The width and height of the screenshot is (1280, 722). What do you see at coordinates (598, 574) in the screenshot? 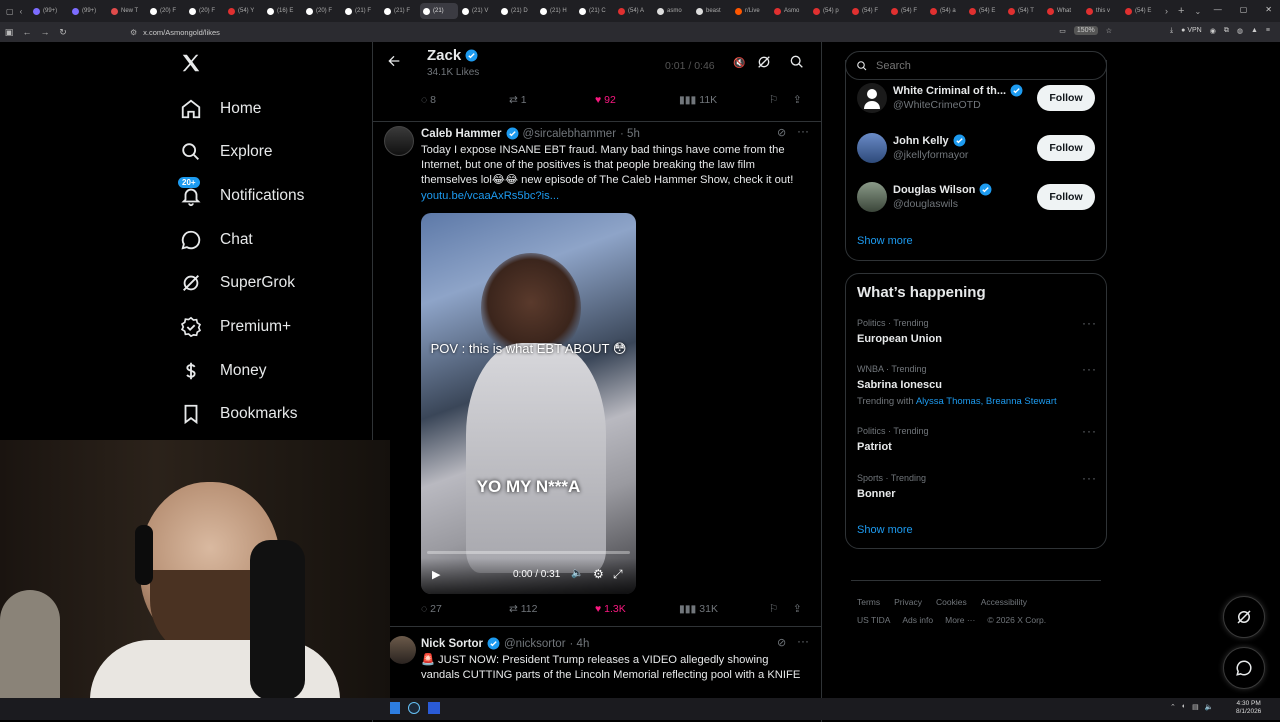
I see `settings-icon: ⚙` at bounding box center [598, 574].